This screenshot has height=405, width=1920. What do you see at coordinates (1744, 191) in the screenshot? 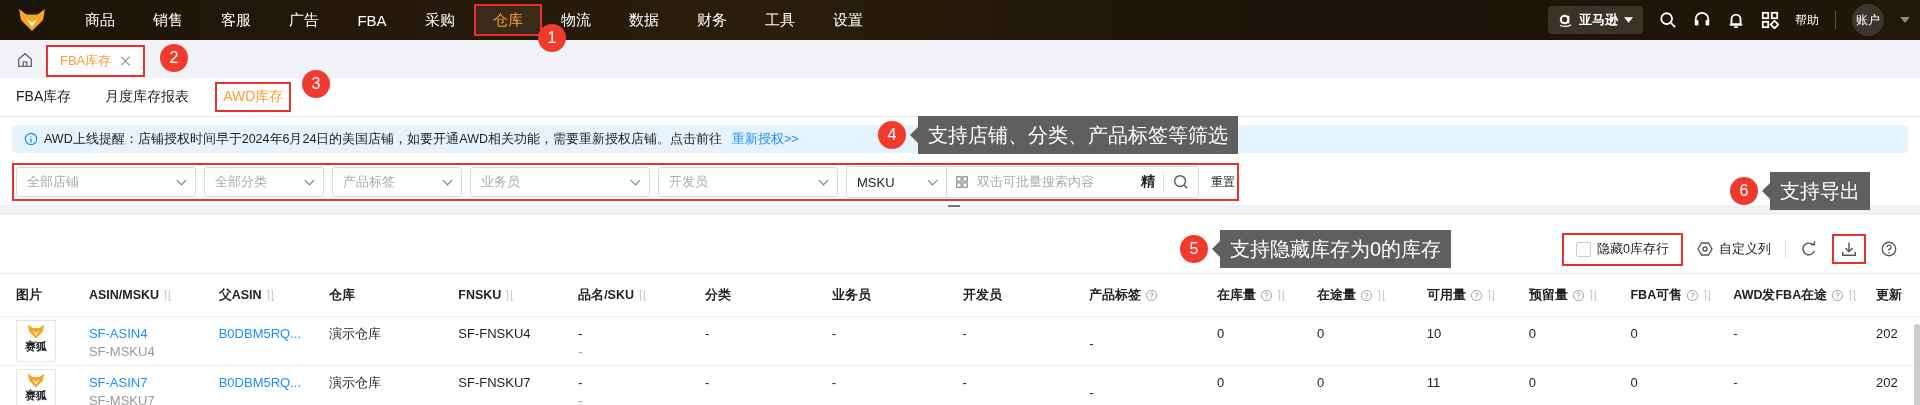
I see `step-badge: 6` at bounding box center [1744, 191].